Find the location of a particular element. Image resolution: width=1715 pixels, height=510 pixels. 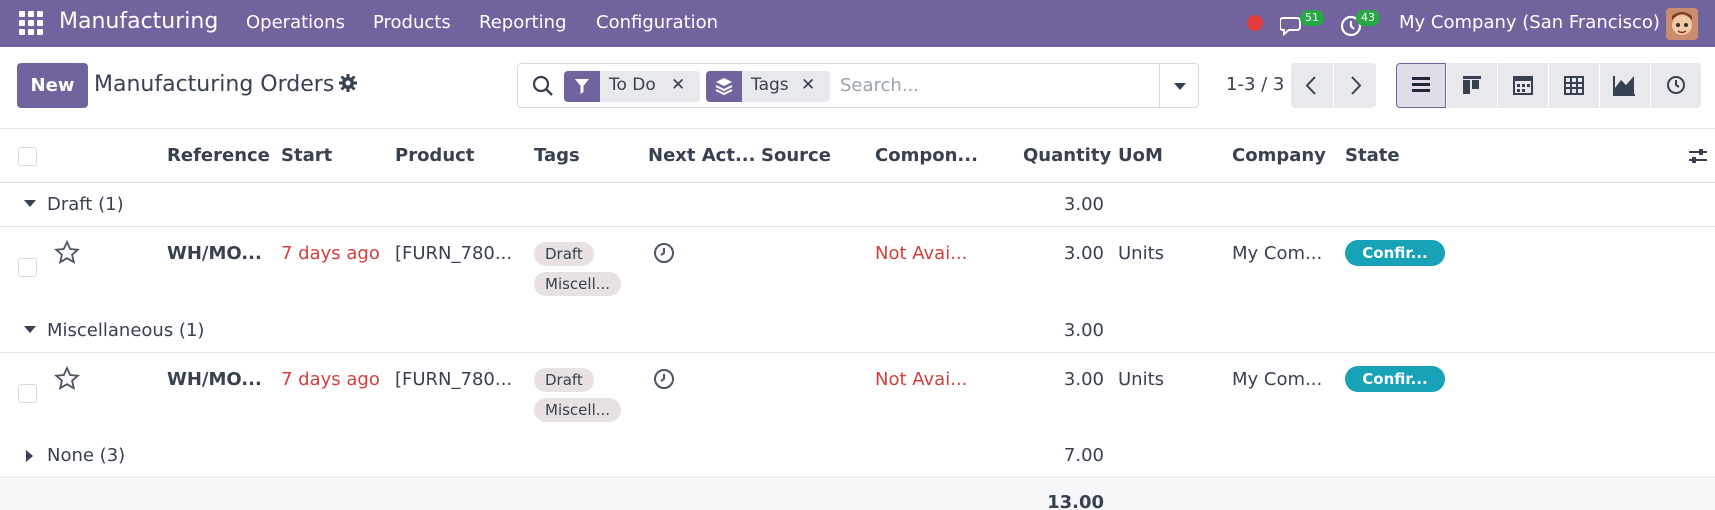

column-tags: Tags is located at coordinates (557, 155).